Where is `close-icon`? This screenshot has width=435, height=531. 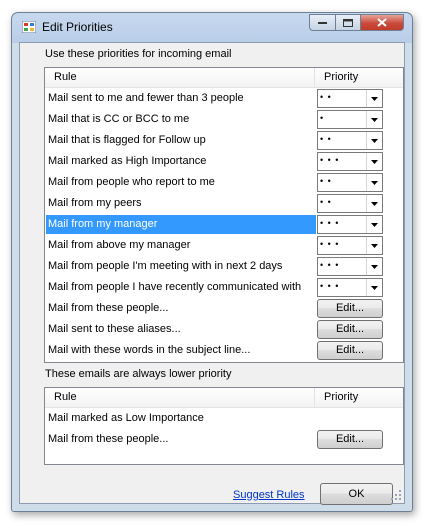 close-icon is located at coordinates (382, 22).